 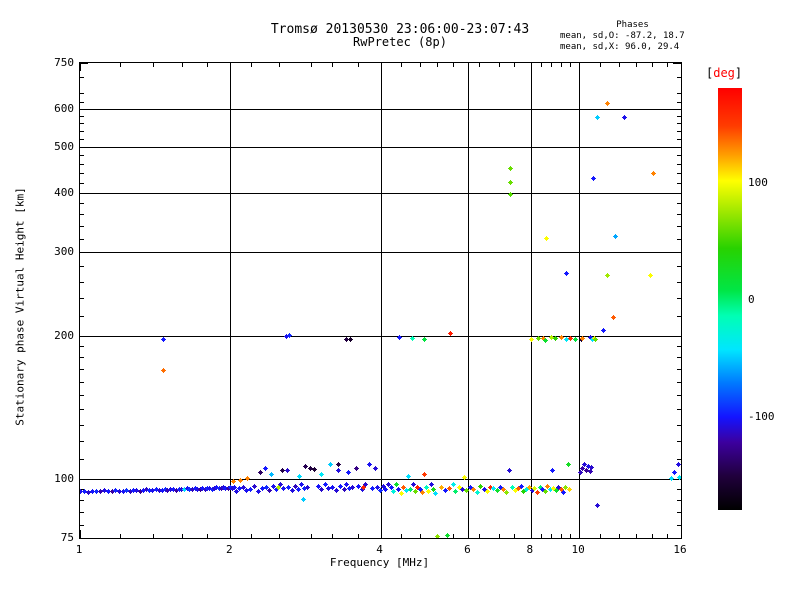 I want to click on colorbar-tick-label: 100, so click(x=758, y=182).